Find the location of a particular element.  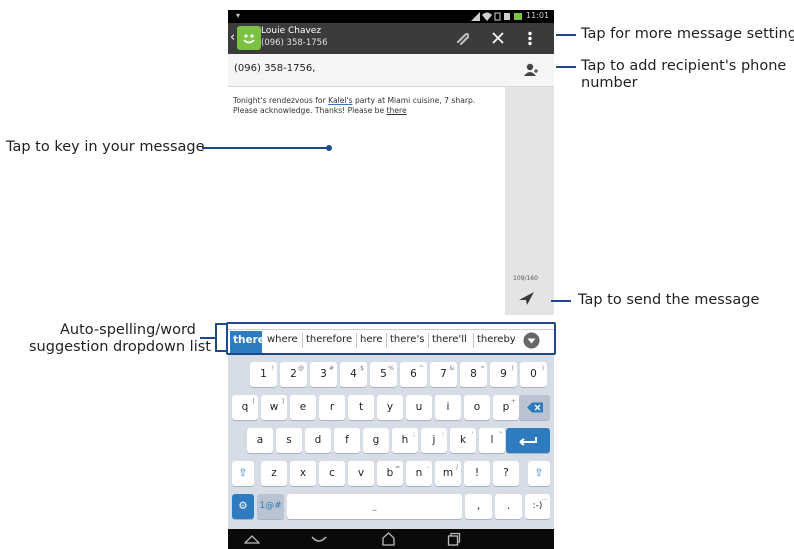

key-label: g is located at coordinates (376, 440).